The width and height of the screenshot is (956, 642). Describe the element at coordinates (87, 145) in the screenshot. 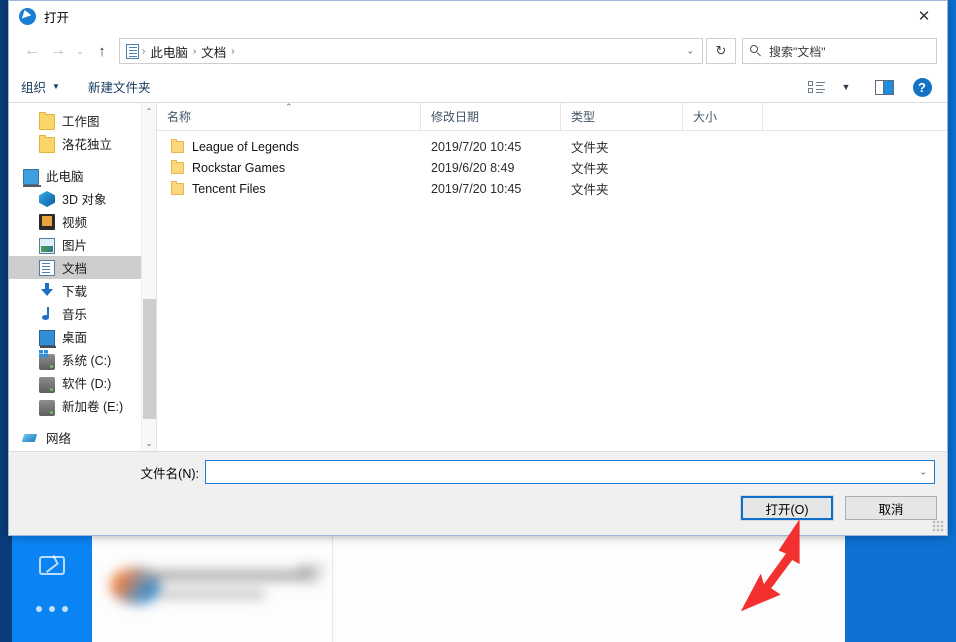

I see `sidebar-item-label: 洛花独立` at that location.